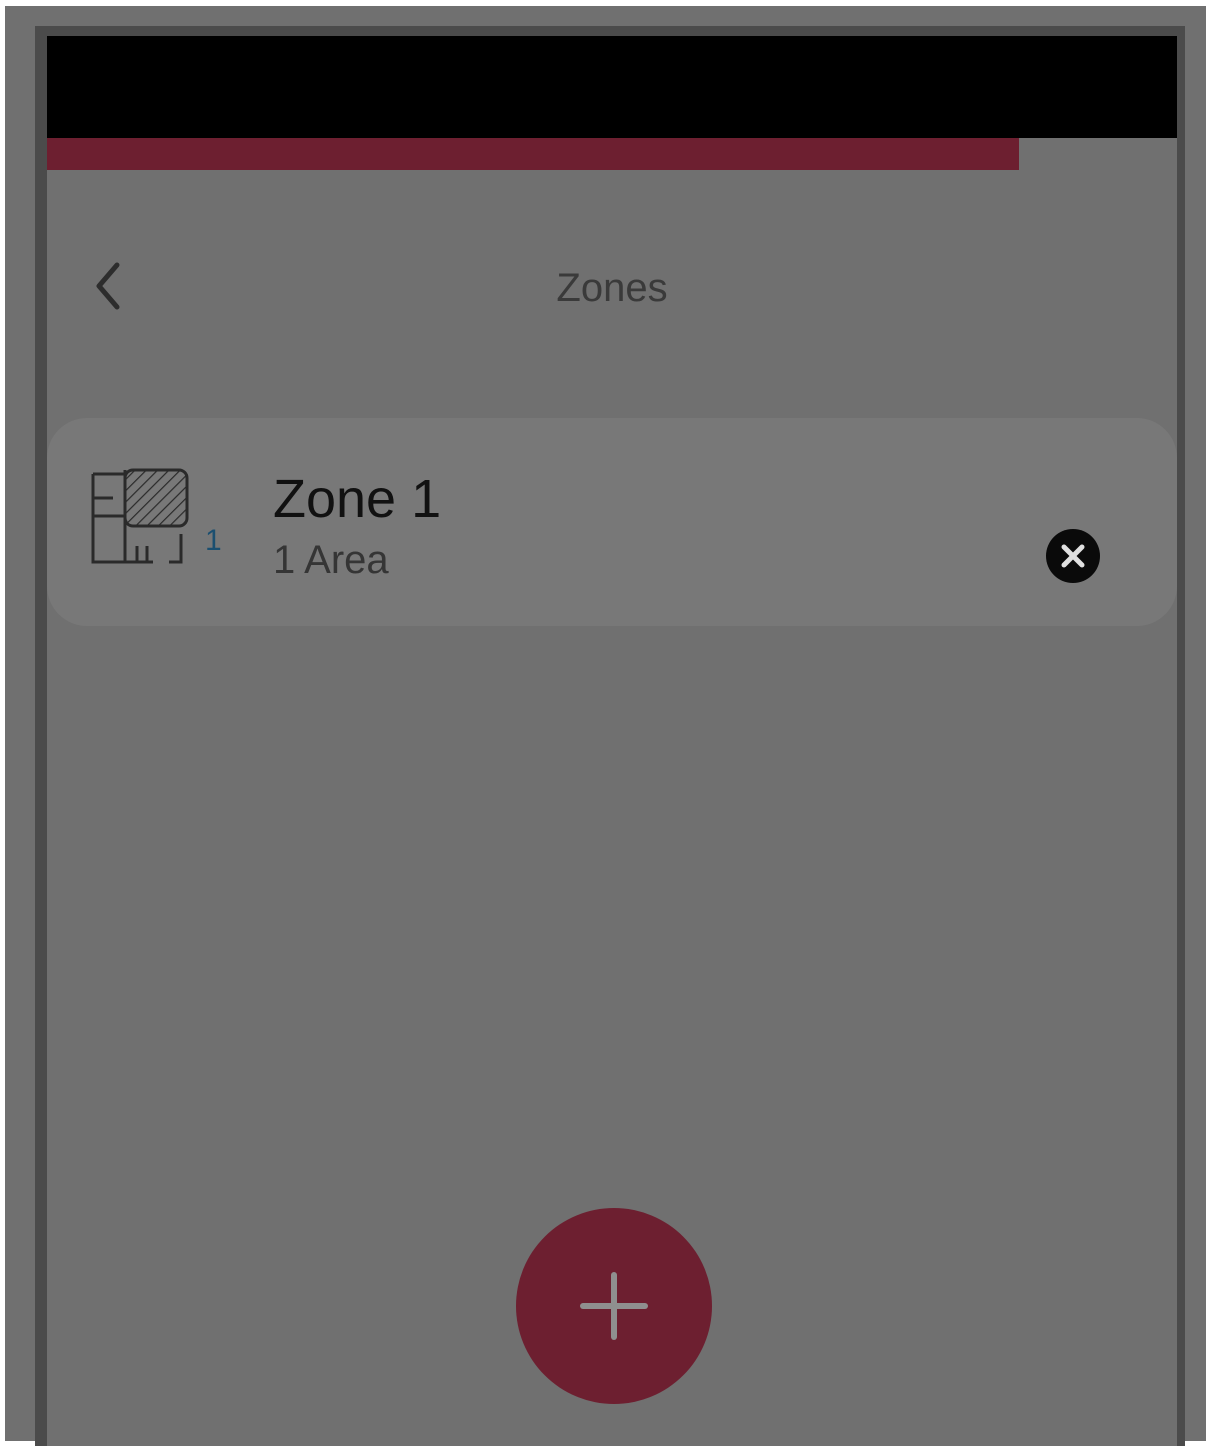 The height and width of the screenshot is (1446, 1211). What do you see at coordinates (533, 154) in the screenshot?
I see `progress-fill` at bounding box center [533, 154].